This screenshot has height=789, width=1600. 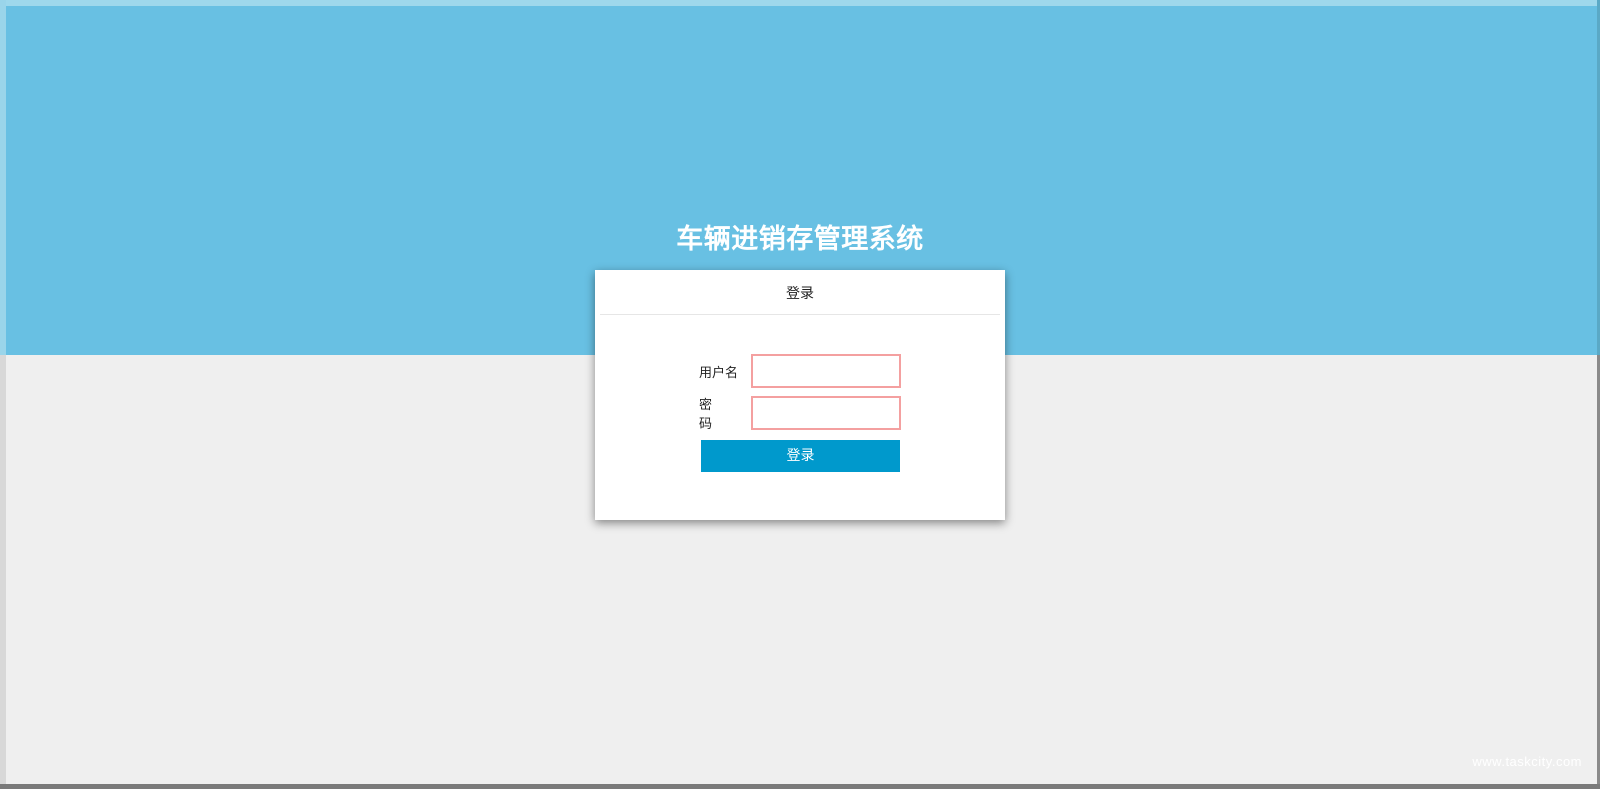 I want to click on username-input, so click(x=826, y=371).